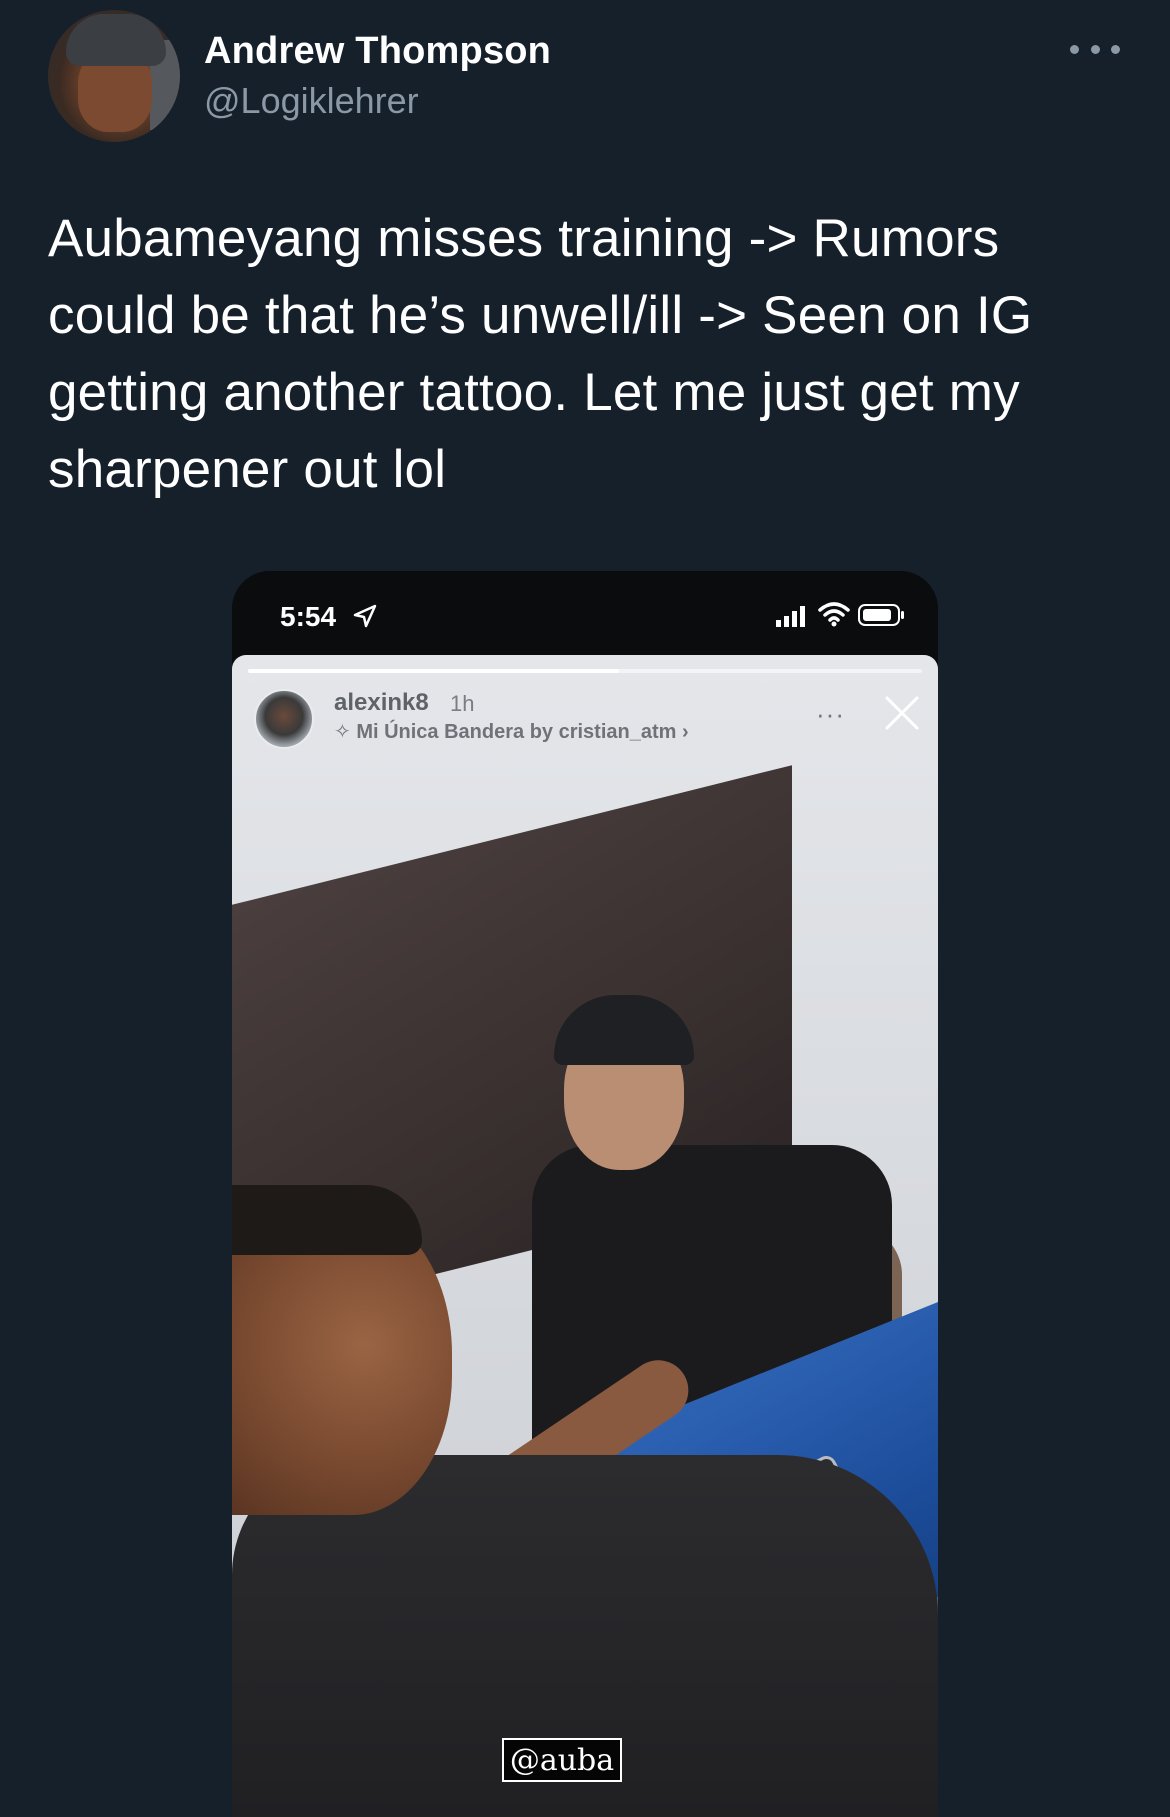 The width and height of the screenshot is (1170, 1817). What do you see at coordinates (585, 613) in the screenshot?
I see `phone-status-bar: 5:54` at bounding box center [585, 613].